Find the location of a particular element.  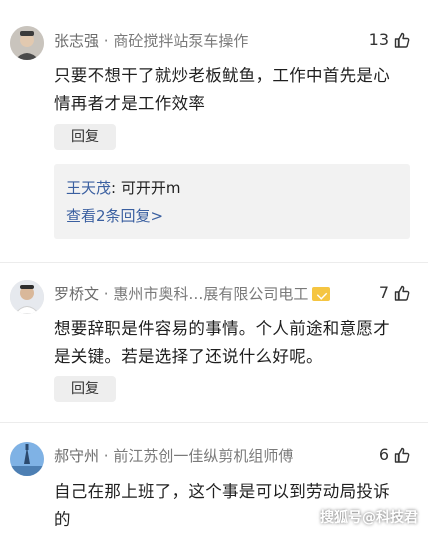

like-count: 6 is located at coordinates (383, 454).